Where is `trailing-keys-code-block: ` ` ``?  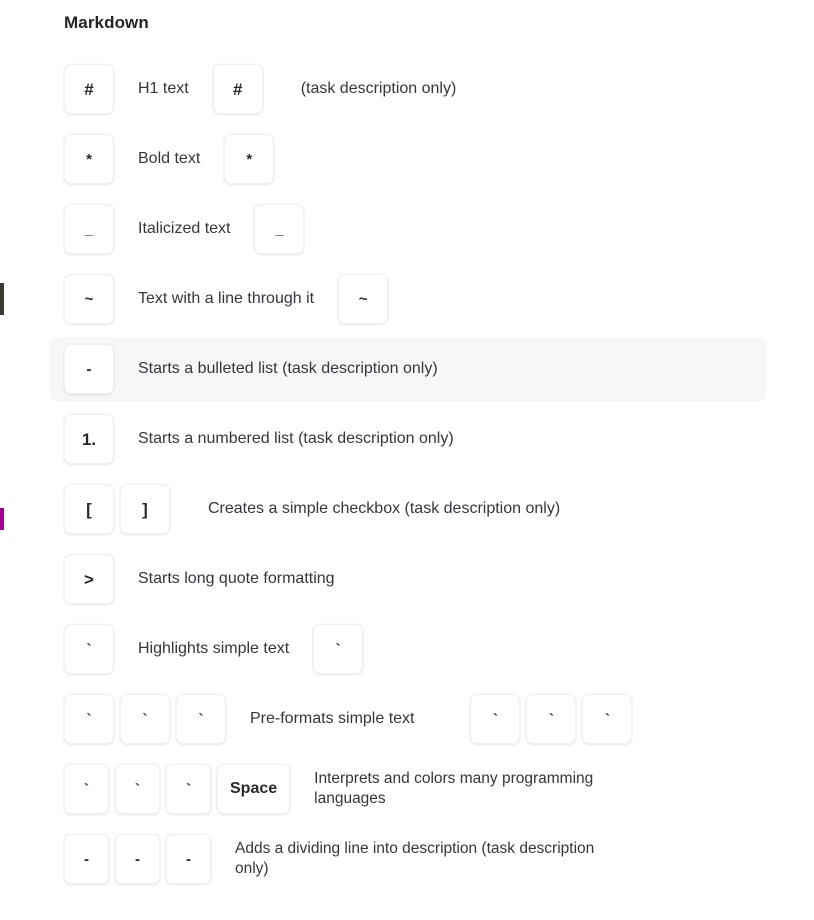 trailing-keys-code-block: ` ` ` is located at coordinates (551, 719).